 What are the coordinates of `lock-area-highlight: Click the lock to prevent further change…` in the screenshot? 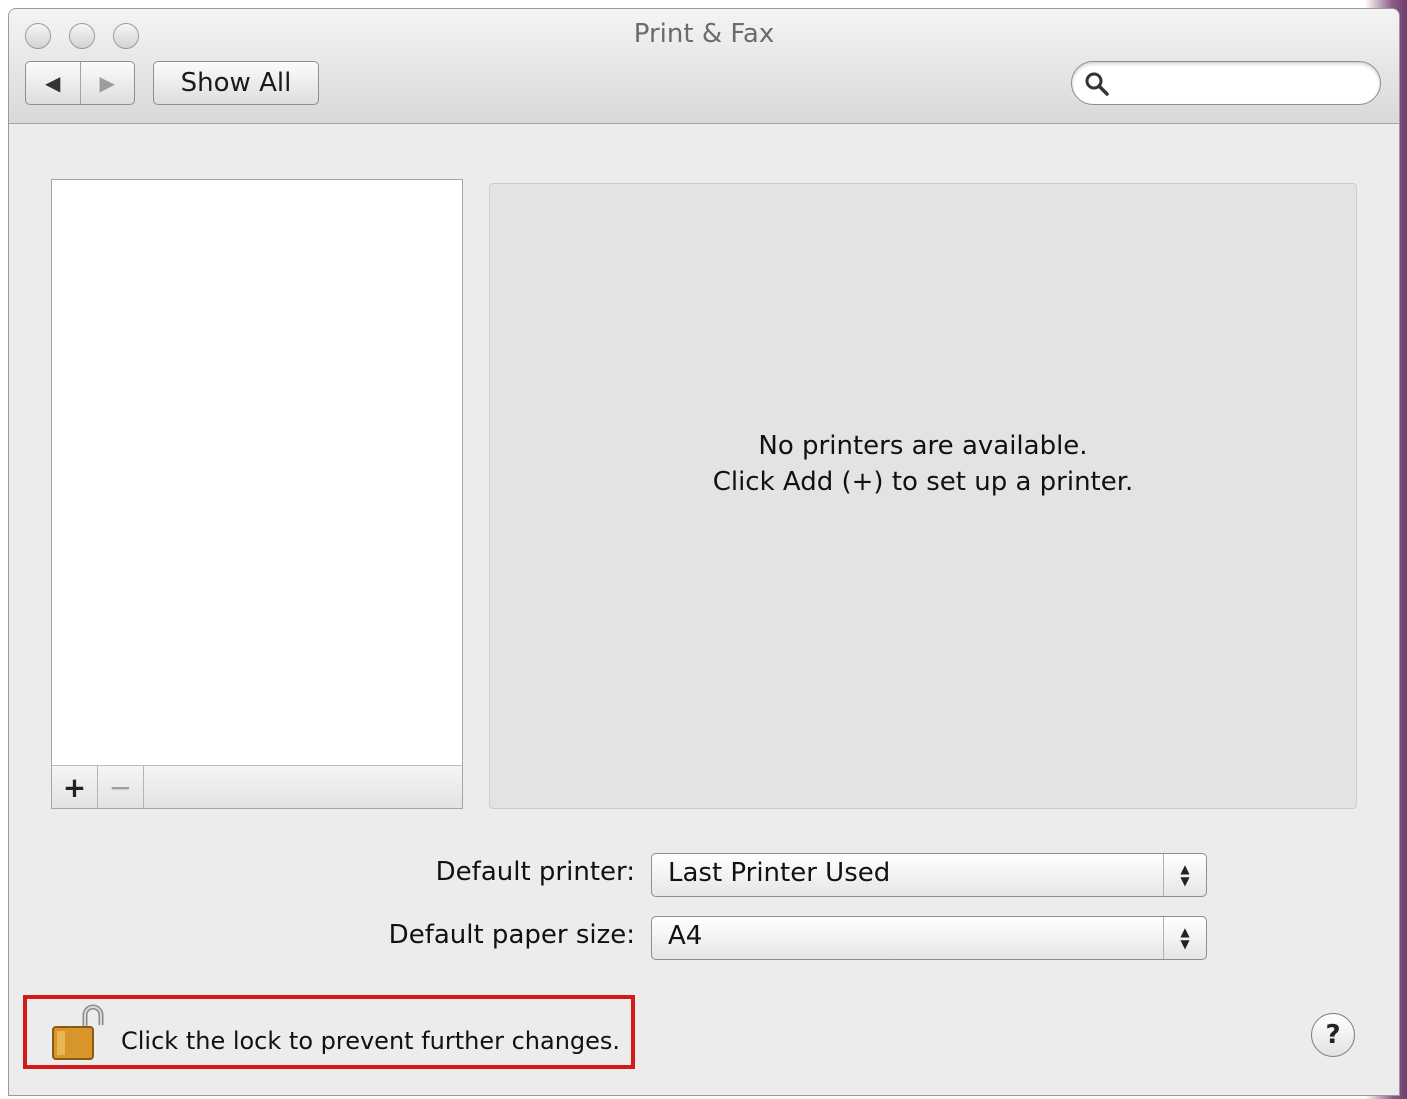 It's located at (329, 1032).